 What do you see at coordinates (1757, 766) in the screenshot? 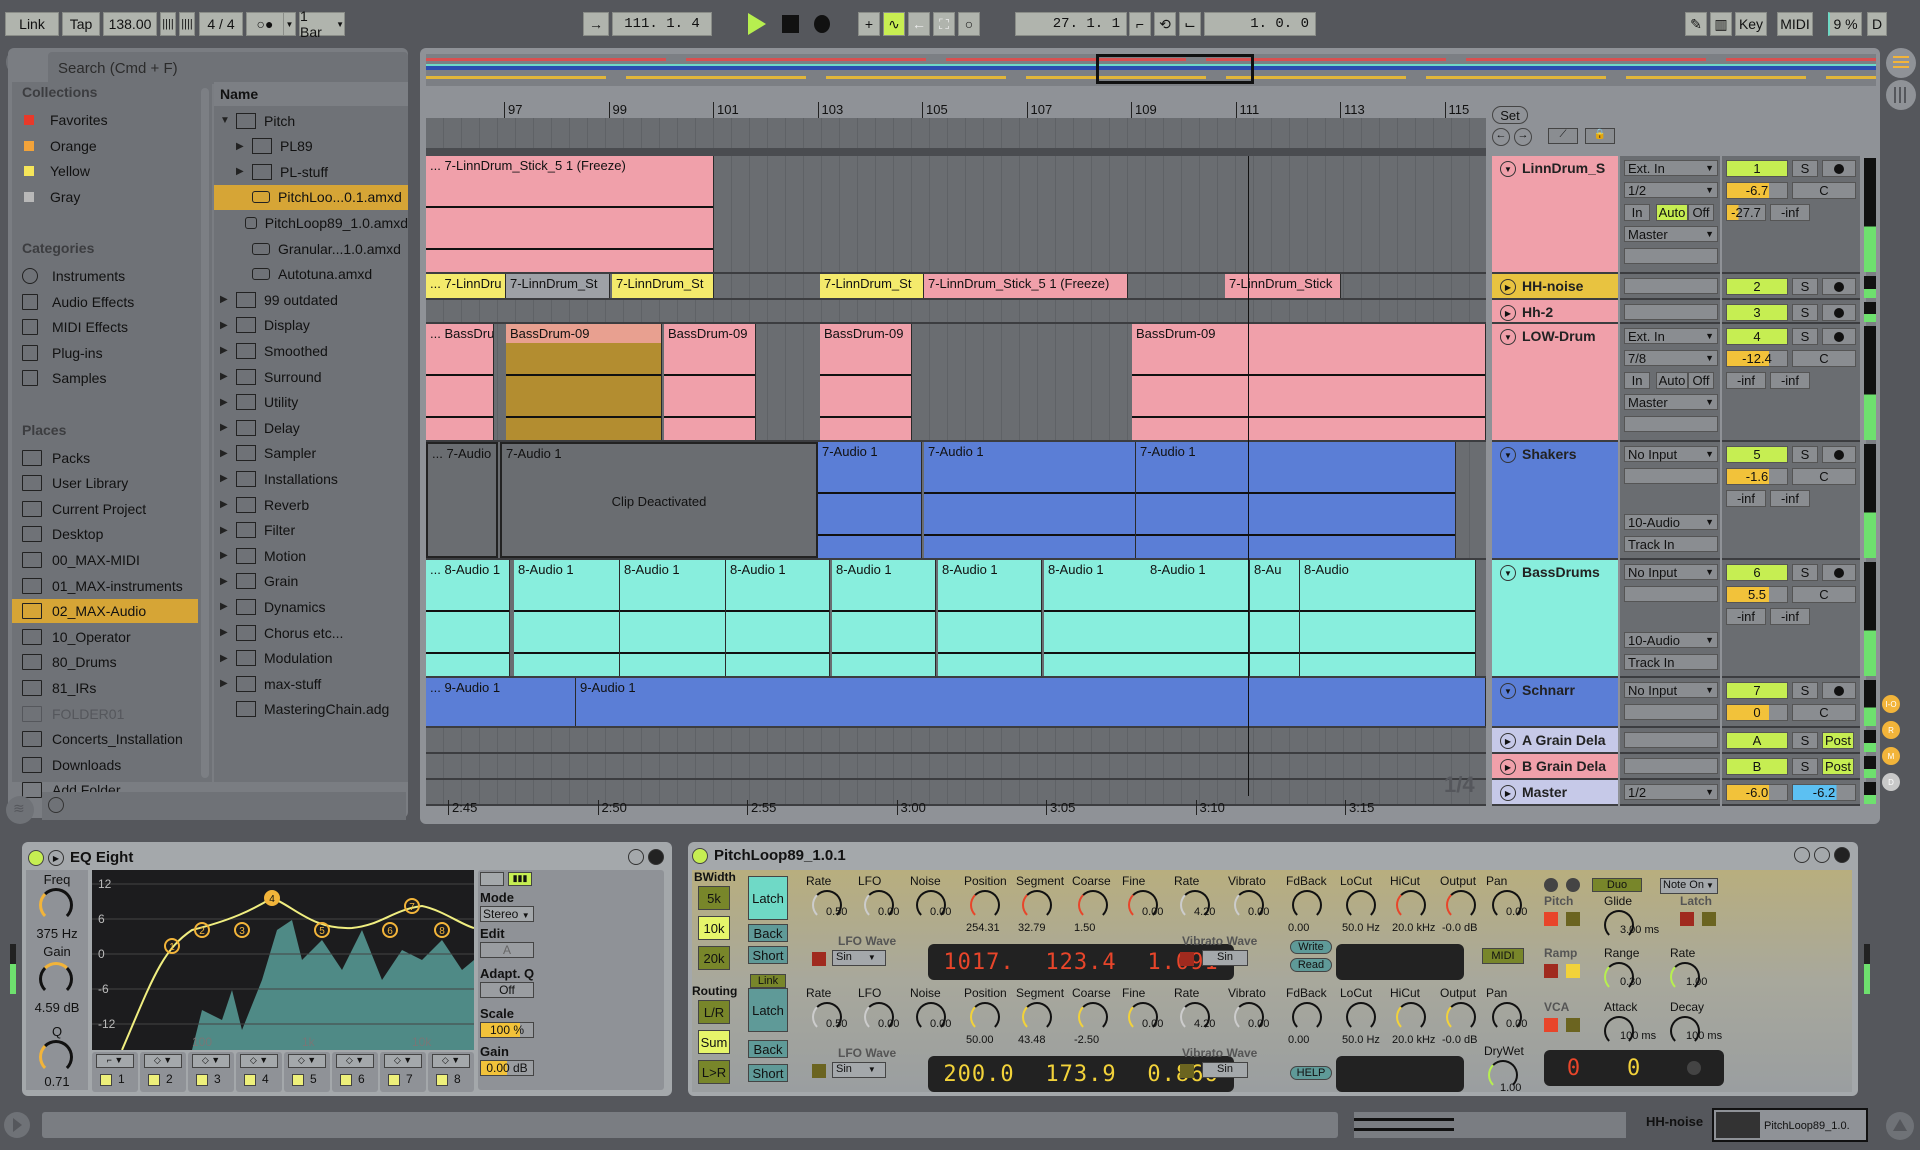
I see `track-activator-button: B` at bounding box center [1757, 766].